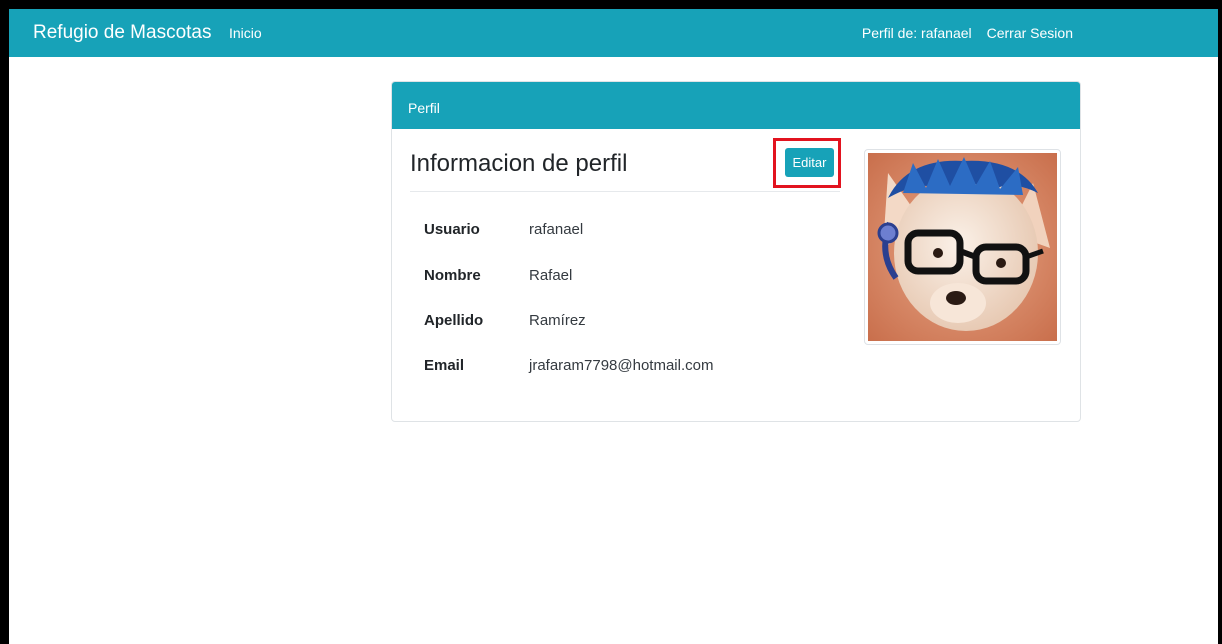  I want to click on title-divider, so click(625, 191).